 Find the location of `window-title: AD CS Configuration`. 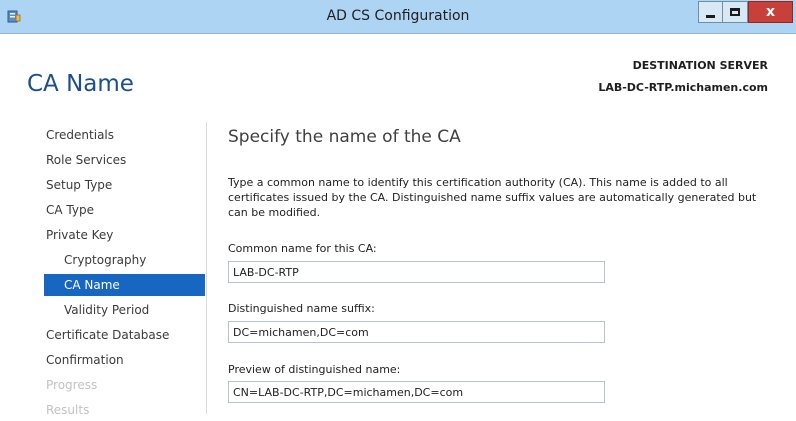

window-title: AD CS Configuration is located at coordinates (398, 16).